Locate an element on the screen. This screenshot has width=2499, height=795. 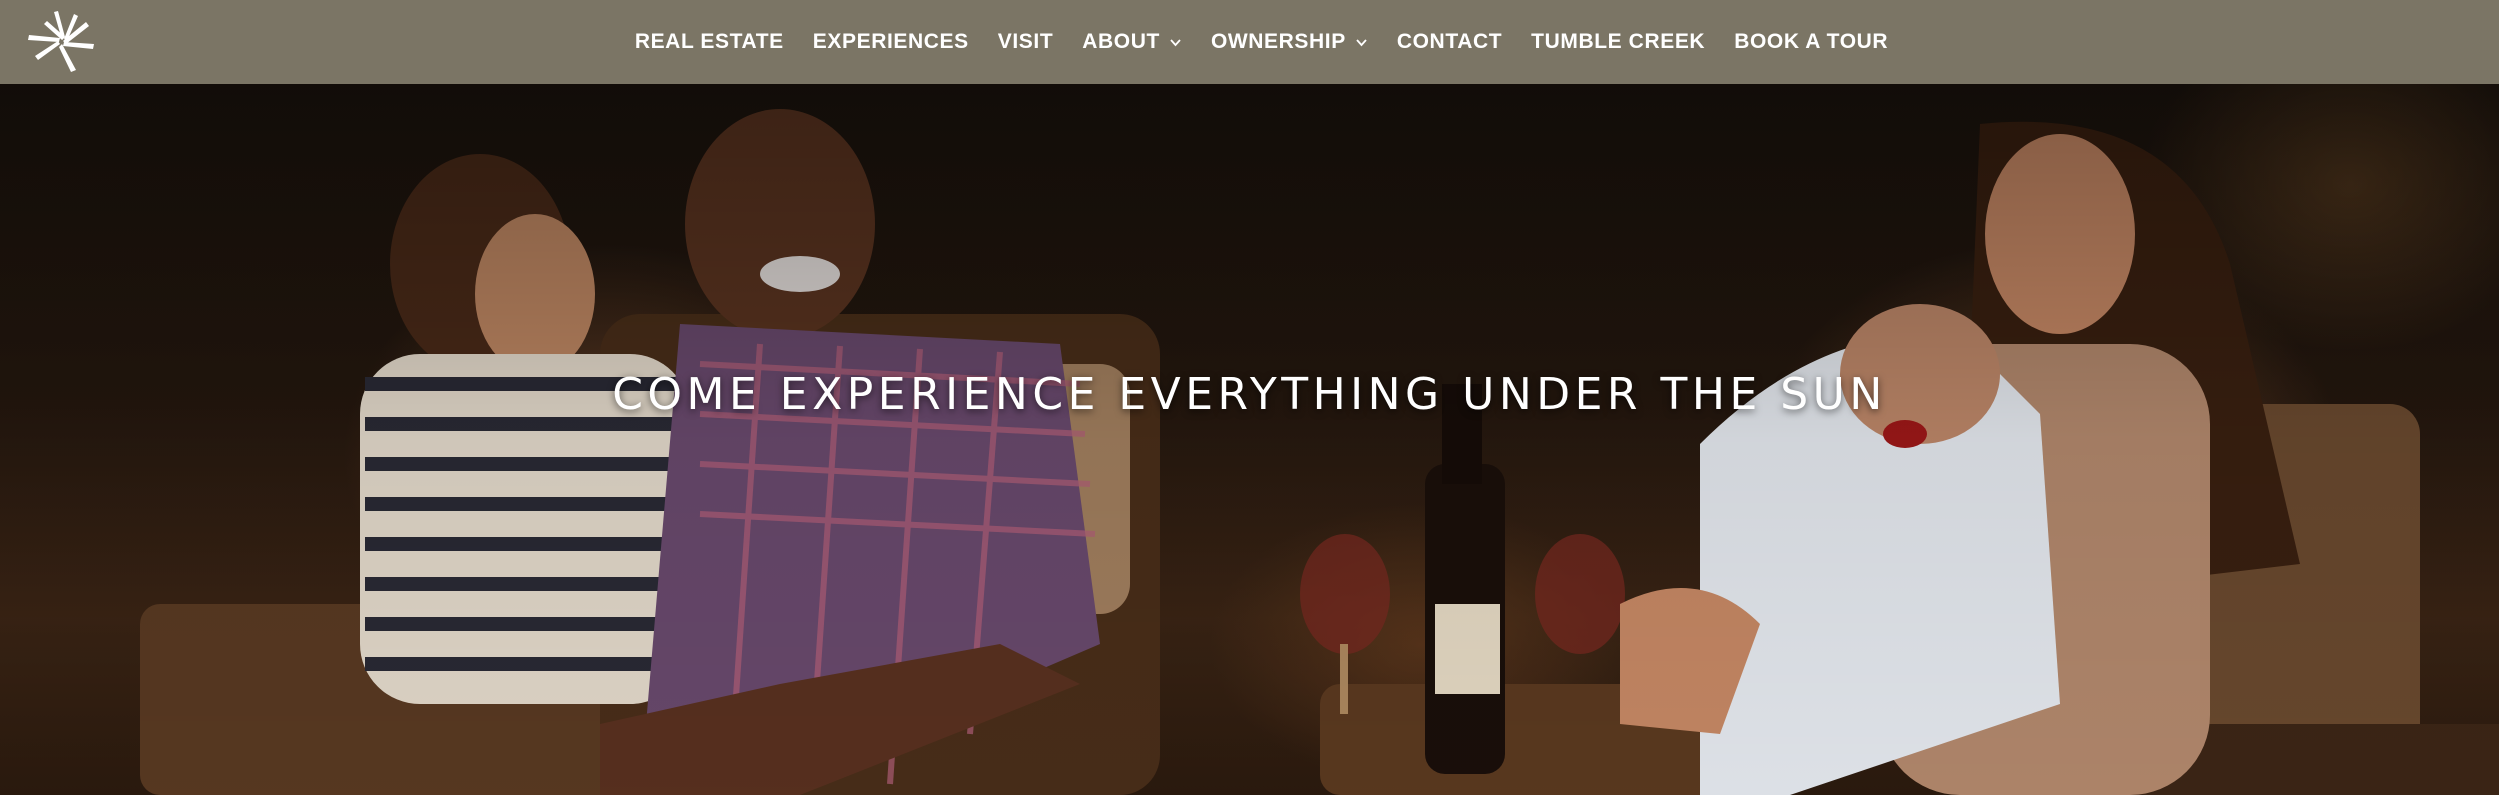
nav-experiences: EXPERIENCES is located at coordinates (891, 42).